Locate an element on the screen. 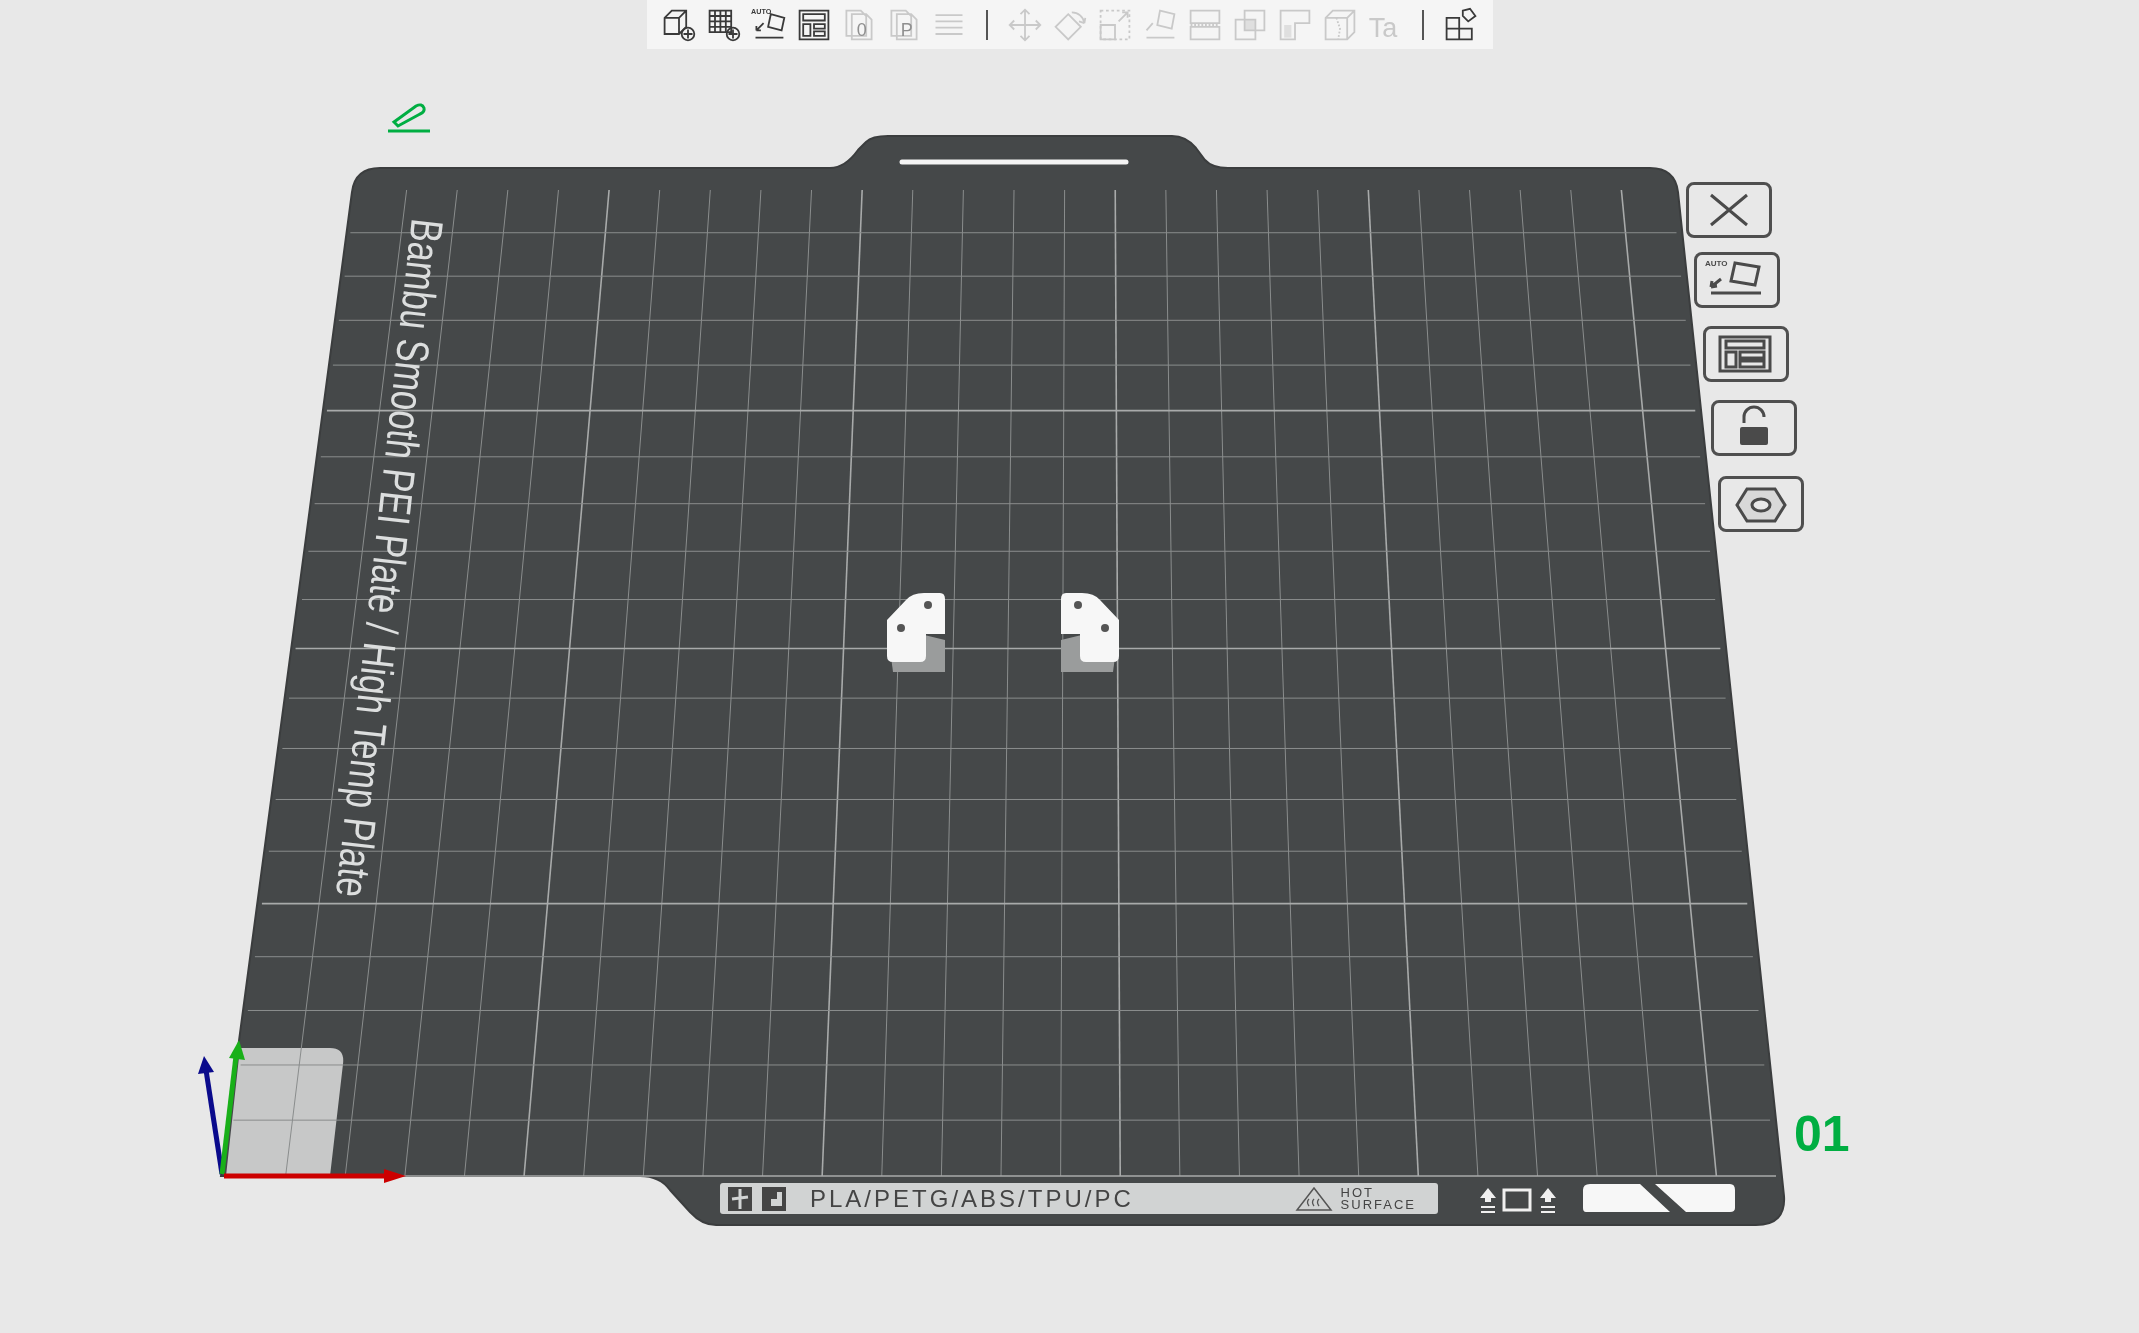 The width and height of the screenshot is (2139, 1333). plate-number: 01 is located at coordinates (1822, 1134).